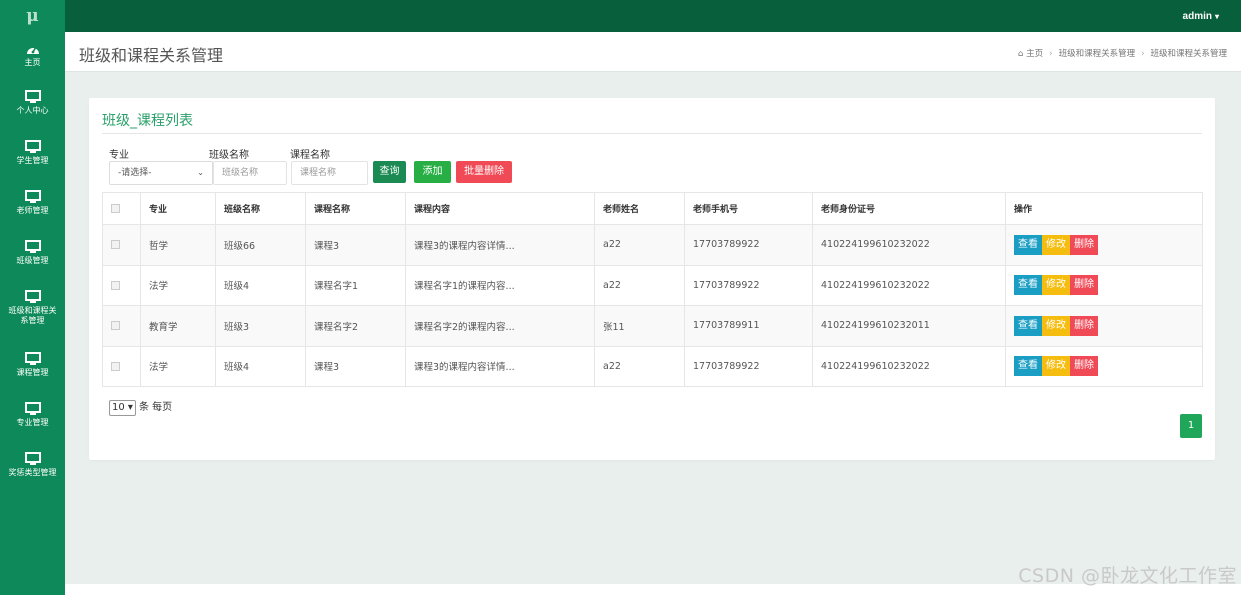 The image size is (1241, 595). What do you see at coordinates (229, 155) in the screenshot?
I see `class-filter-label: 班级名称` at bounding box center [229, 155].